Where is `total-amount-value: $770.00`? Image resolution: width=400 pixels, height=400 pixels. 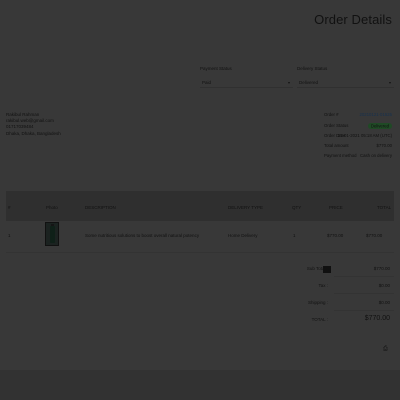 total-amount-value: $770.00 is located at coordinates (384, 145).